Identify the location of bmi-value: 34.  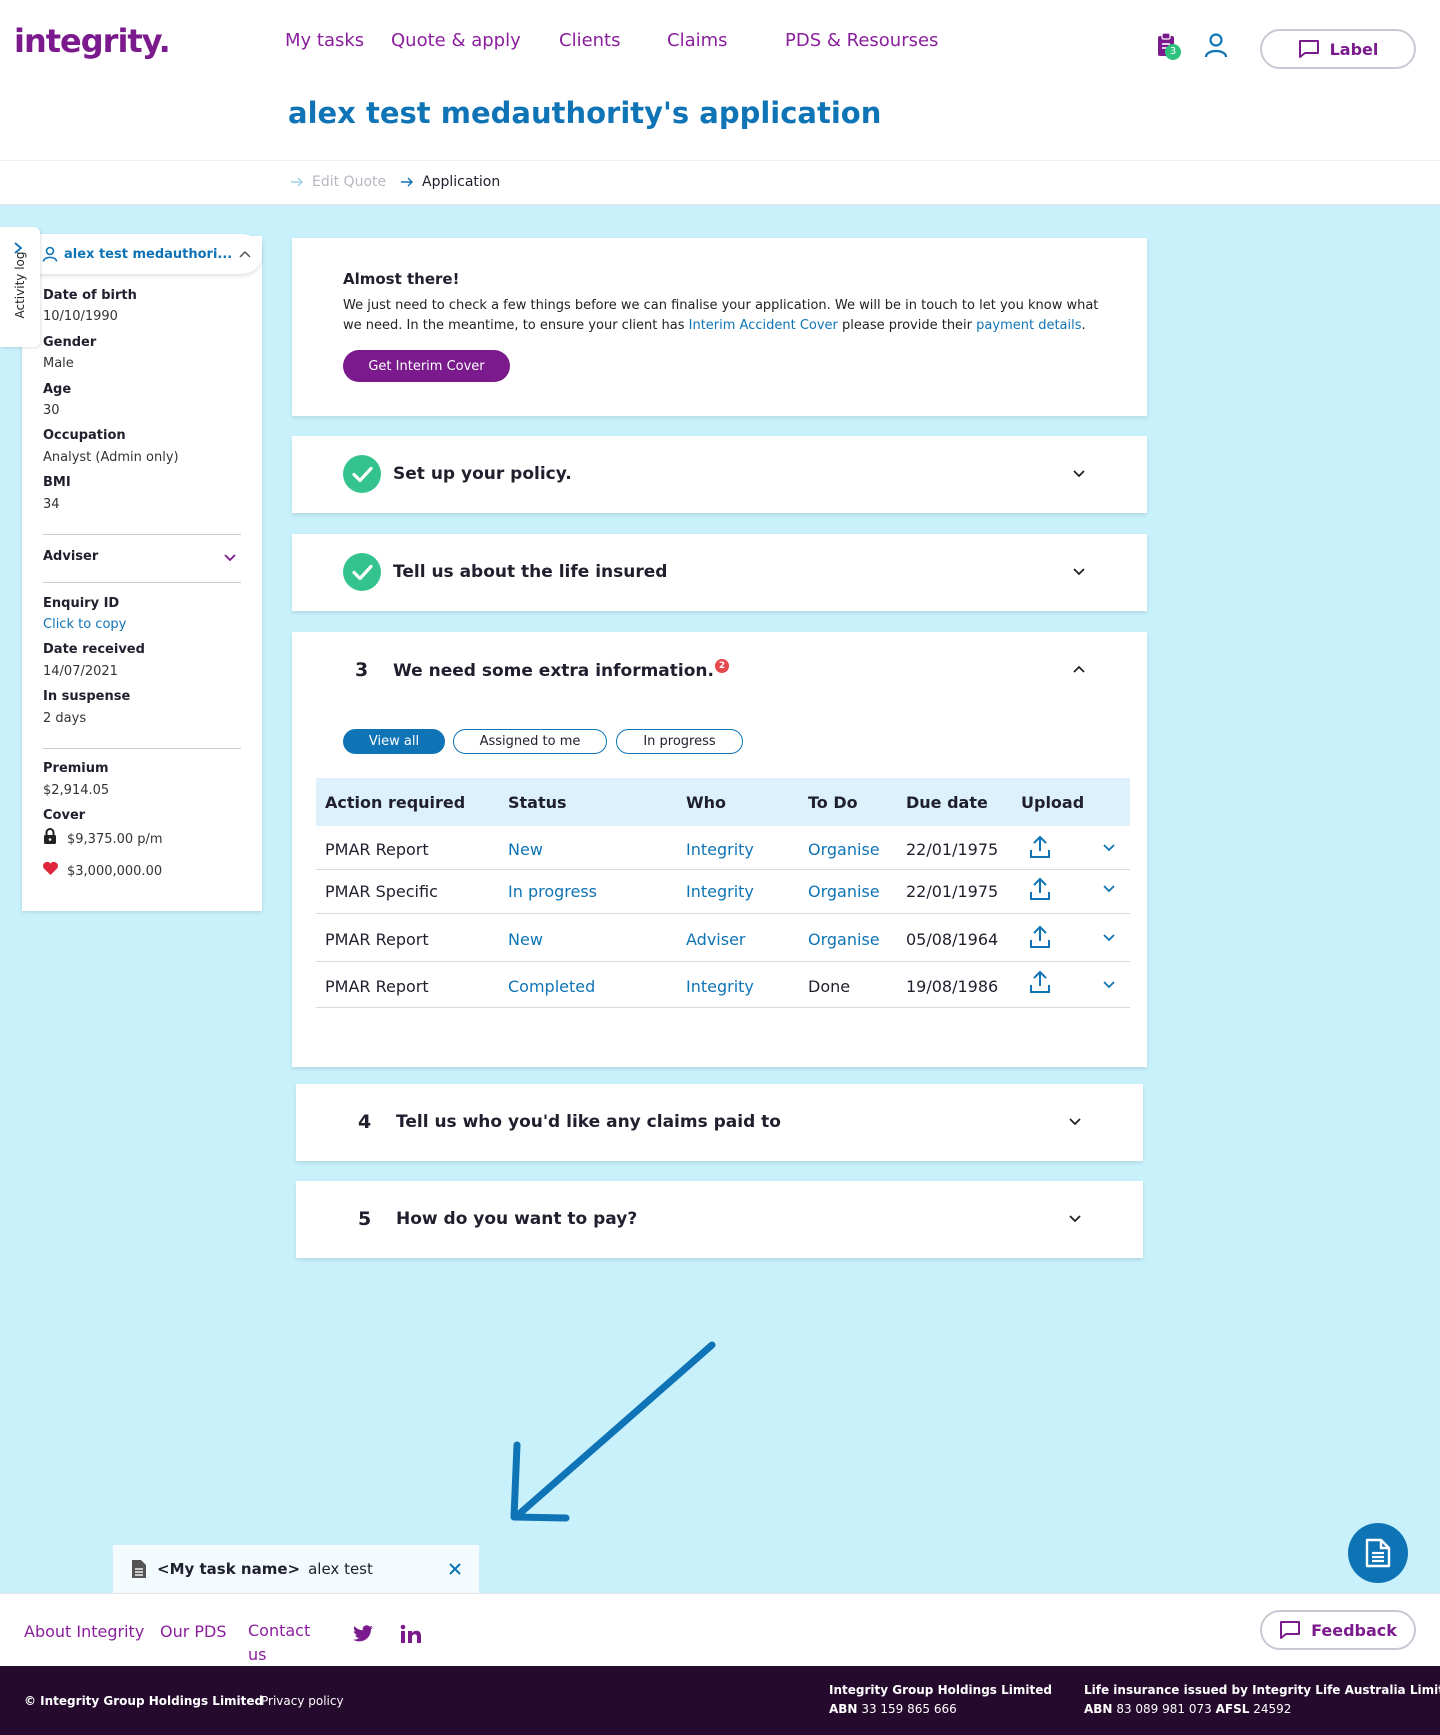
(51, 504).